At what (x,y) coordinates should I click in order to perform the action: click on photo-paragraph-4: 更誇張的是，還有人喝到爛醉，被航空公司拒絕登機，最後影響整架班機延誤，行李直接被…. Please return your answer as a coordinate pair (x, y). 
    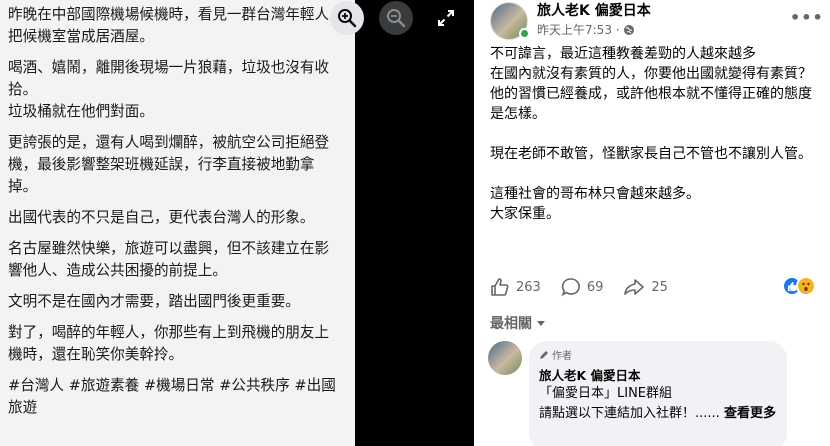
    Looking at the image, I should click on (169, 164).